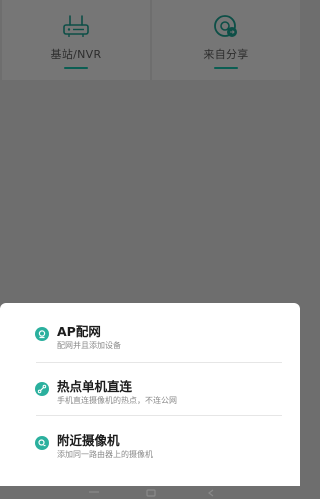  Describe the element at coordinates (76, 54) in the screenshot. I see `tile-label: 基站/NVR` at that location.